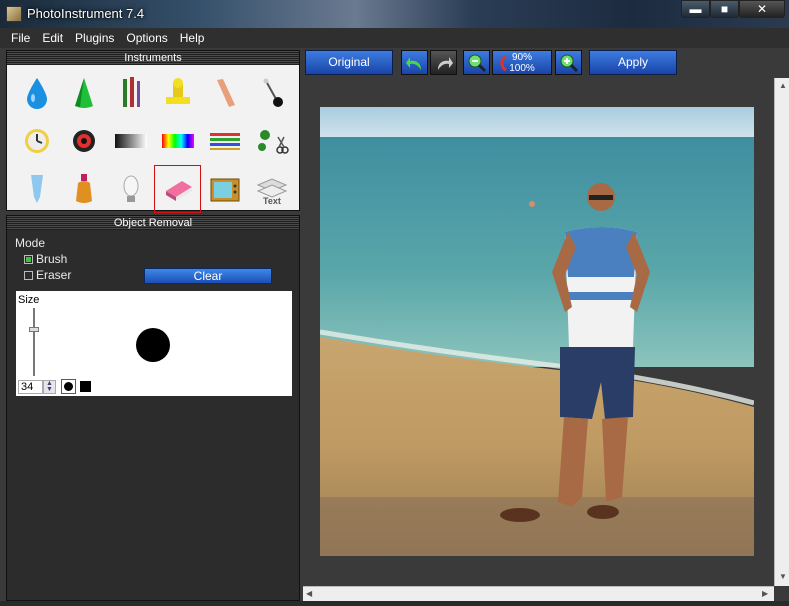 The image size is (789, 606). I want to click on zoom-in-button, so click(568, 62).